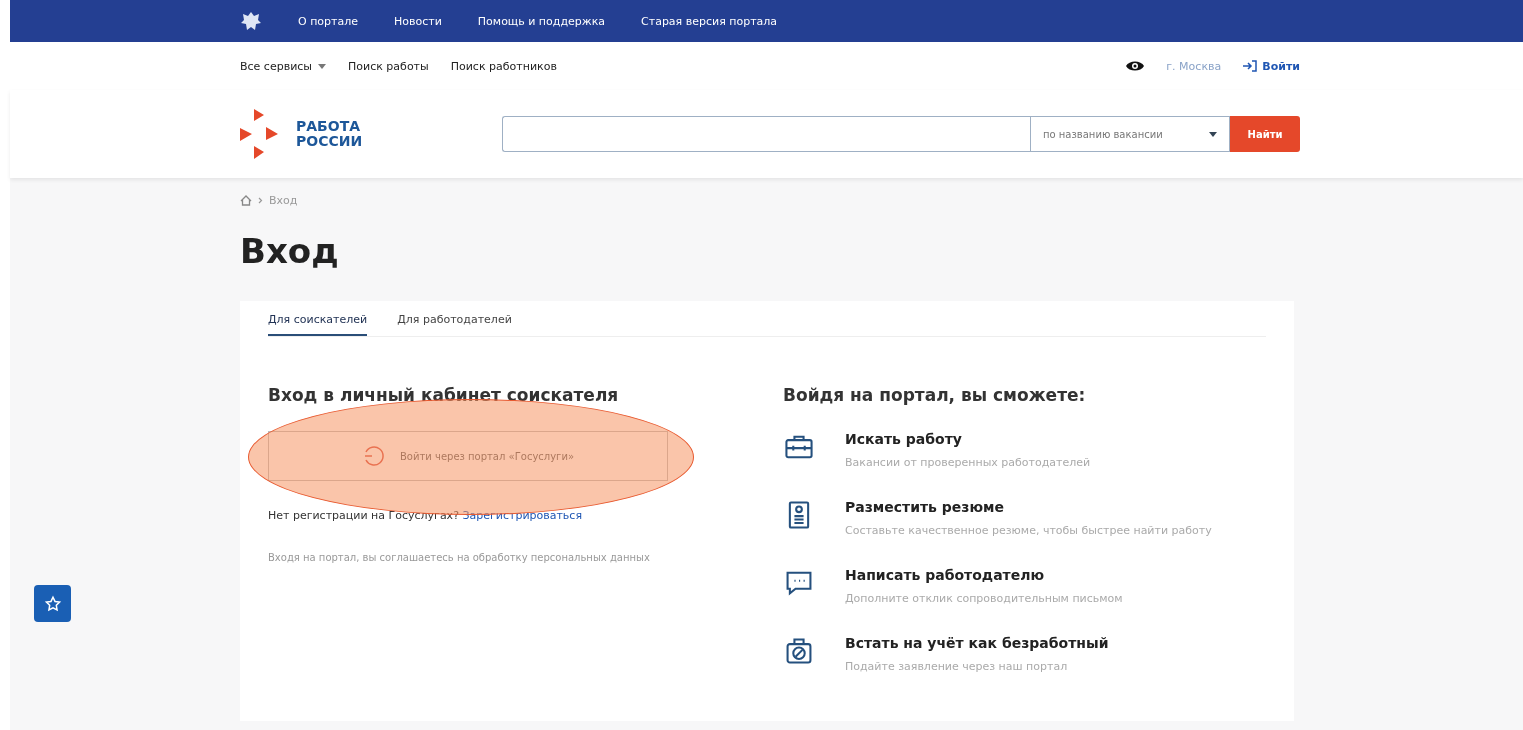  Describe the element at coordinates (388, 66) in the screenshot. I see `nav-link: Поиск работы` at that location.